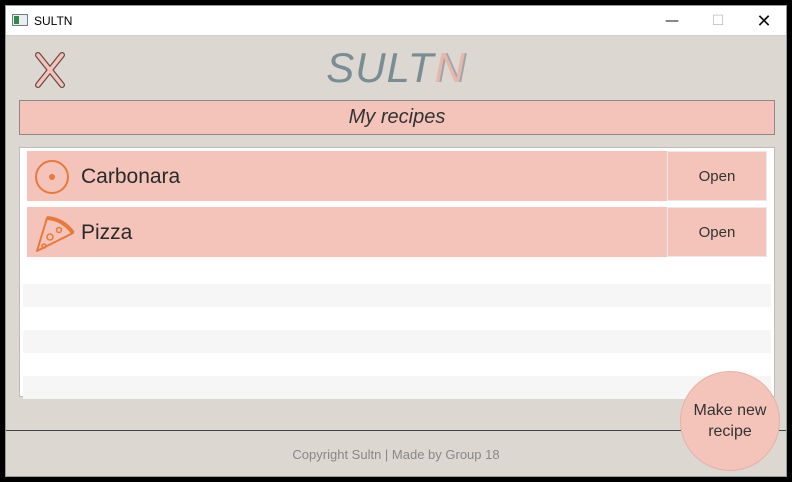 The height and width of the screenshot is (482, 792). What do you see at coordinates (397, 232) in the screenshot?
I see `recipe-row-pizza: Pizza Open` at bounding box center [397, 232].